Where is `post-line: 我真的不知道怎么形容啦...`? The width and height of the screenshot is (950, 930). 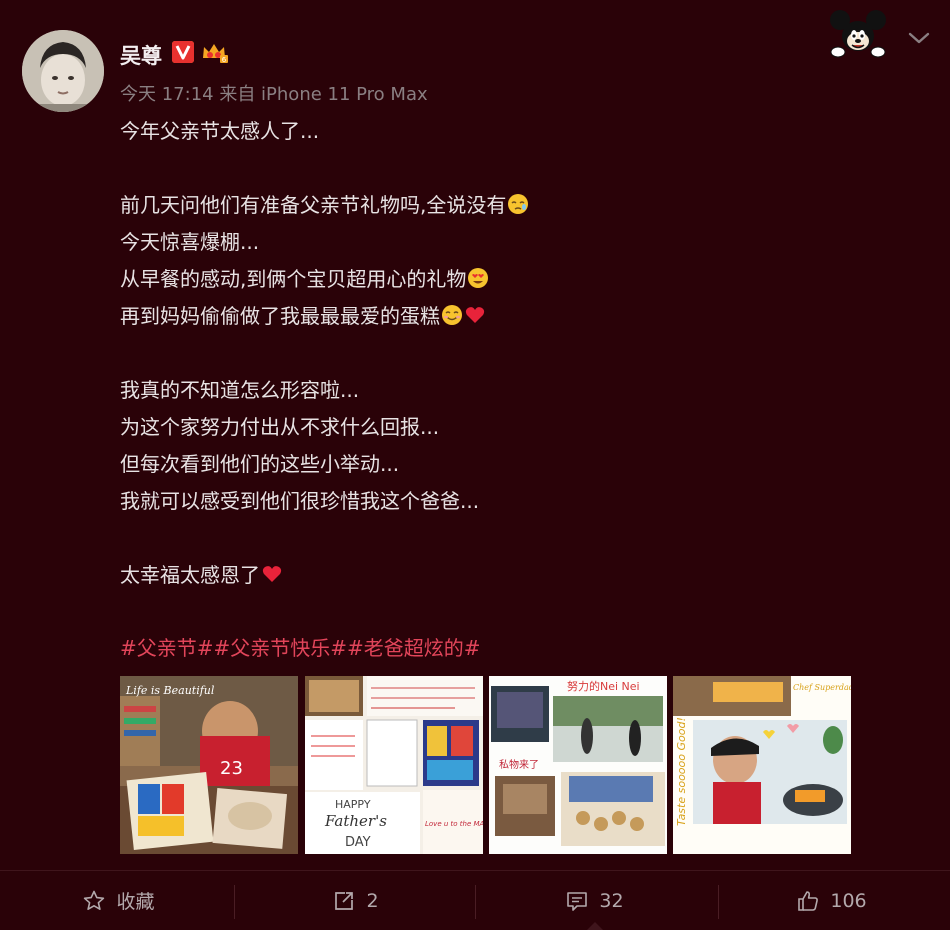
post-line: 我真的不知道怎么形容啦... is located at coordinates (510, 390).